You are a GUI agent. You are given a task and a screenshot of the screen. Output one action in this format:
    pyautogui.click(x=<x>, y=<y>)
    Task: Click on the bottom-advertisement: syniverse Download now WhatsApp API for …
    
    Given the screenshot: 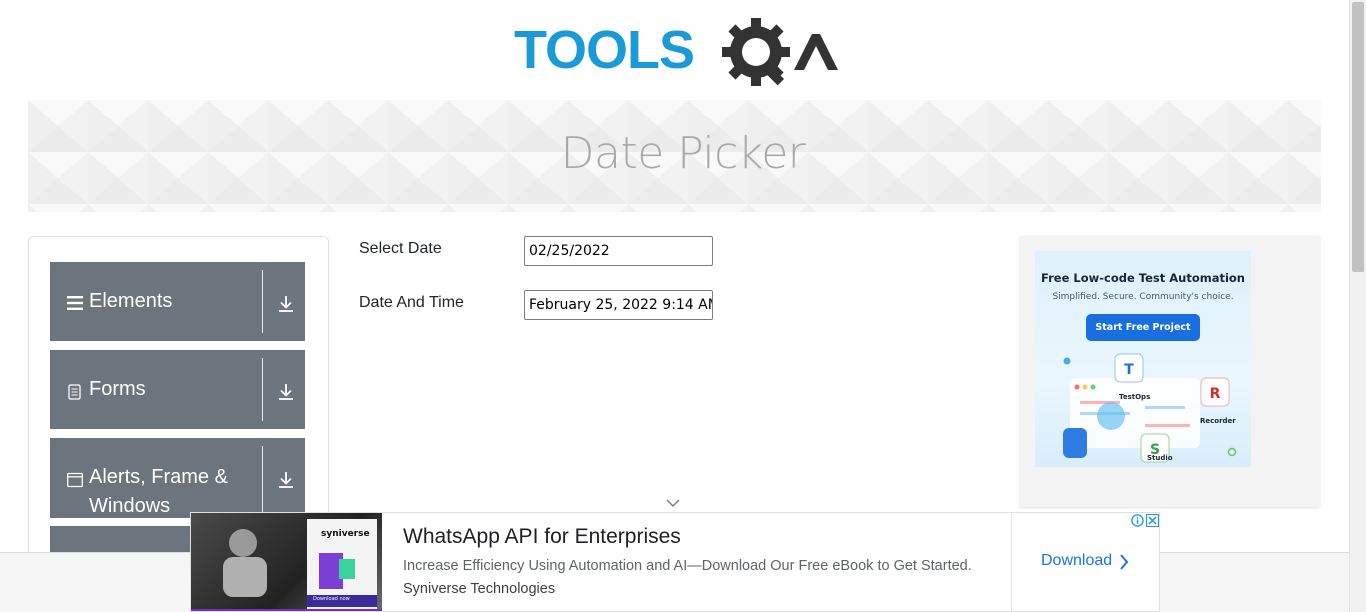 What is the action you would take?
    pyautogui.click(x=675, y=562)
    